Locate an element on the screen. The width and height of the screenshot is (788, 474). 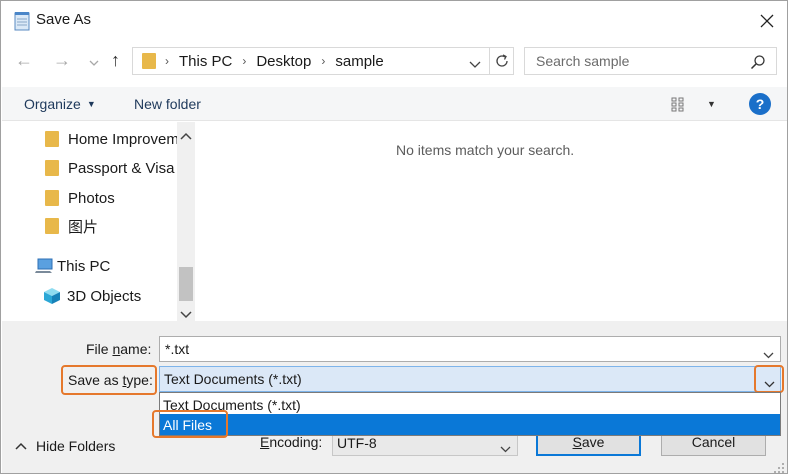
breadcrumb-sample: sample is located at coordinates (359, 61).